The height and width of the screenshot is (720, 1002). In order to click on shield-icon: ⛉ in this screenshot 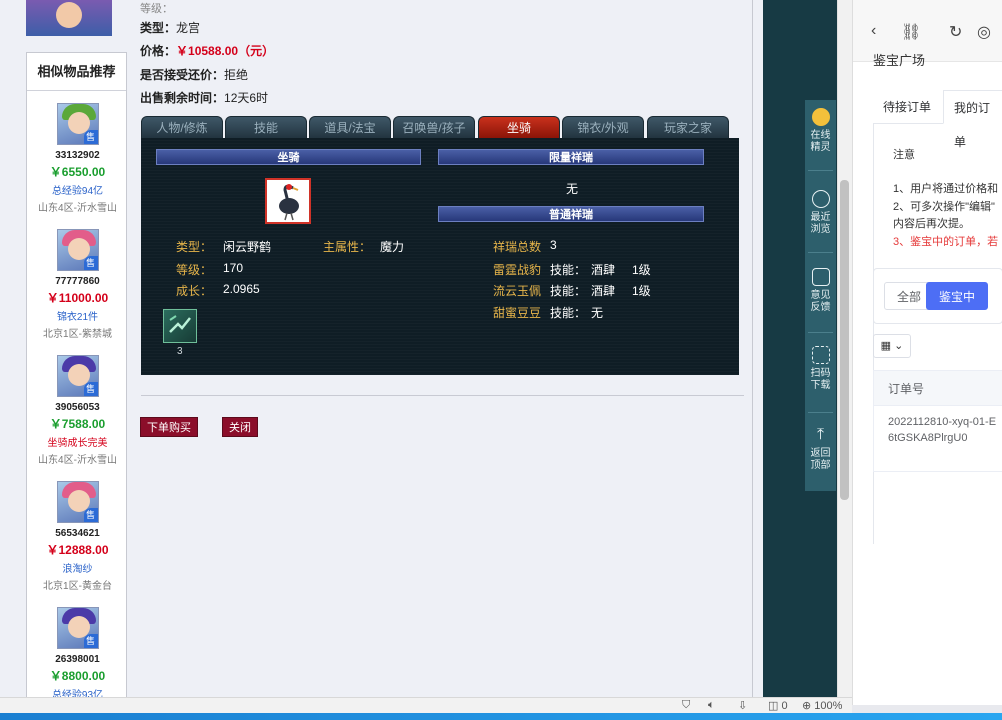, I will do `click(686, 705)`.